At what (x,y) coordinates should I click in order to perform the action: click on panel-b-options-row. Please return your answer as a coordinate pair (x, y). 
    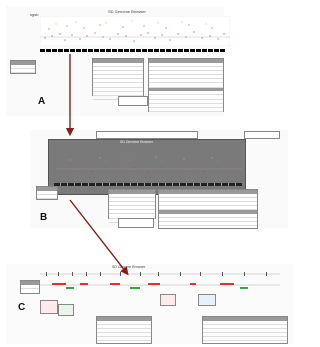
    Looking at the image, I should click on (208, 224).